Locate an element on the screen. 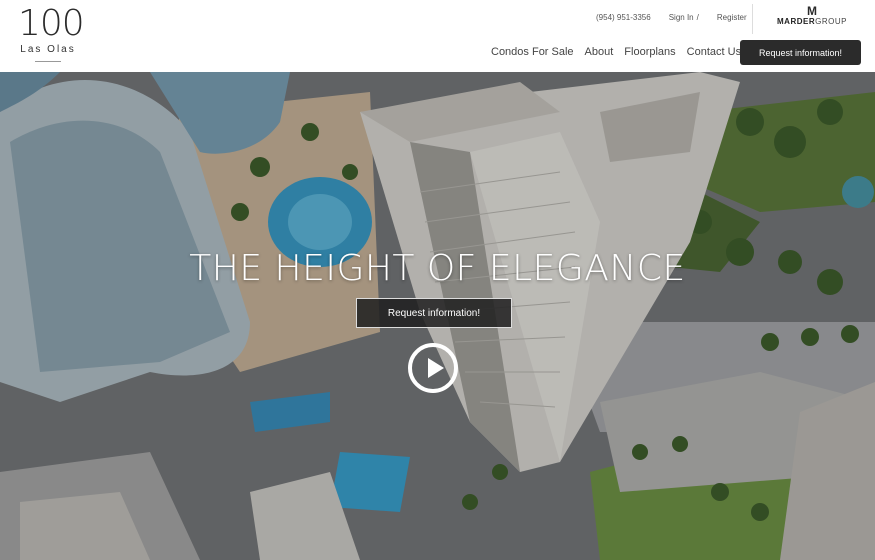 The image size is (875, 560). logo-name: Las Olas is located at coordinates (48, 49).